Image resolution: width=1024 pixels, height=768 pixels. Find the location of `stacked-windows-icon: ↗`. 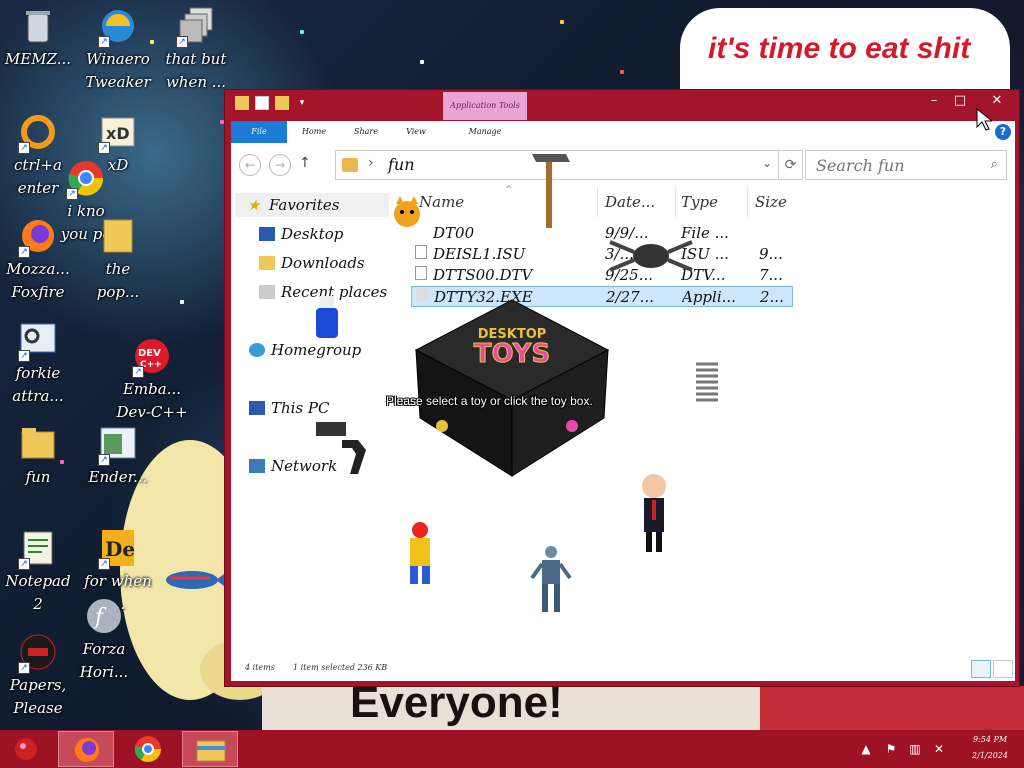

stacked-windows-icon: ↗ is located at coordinates (196, 27).